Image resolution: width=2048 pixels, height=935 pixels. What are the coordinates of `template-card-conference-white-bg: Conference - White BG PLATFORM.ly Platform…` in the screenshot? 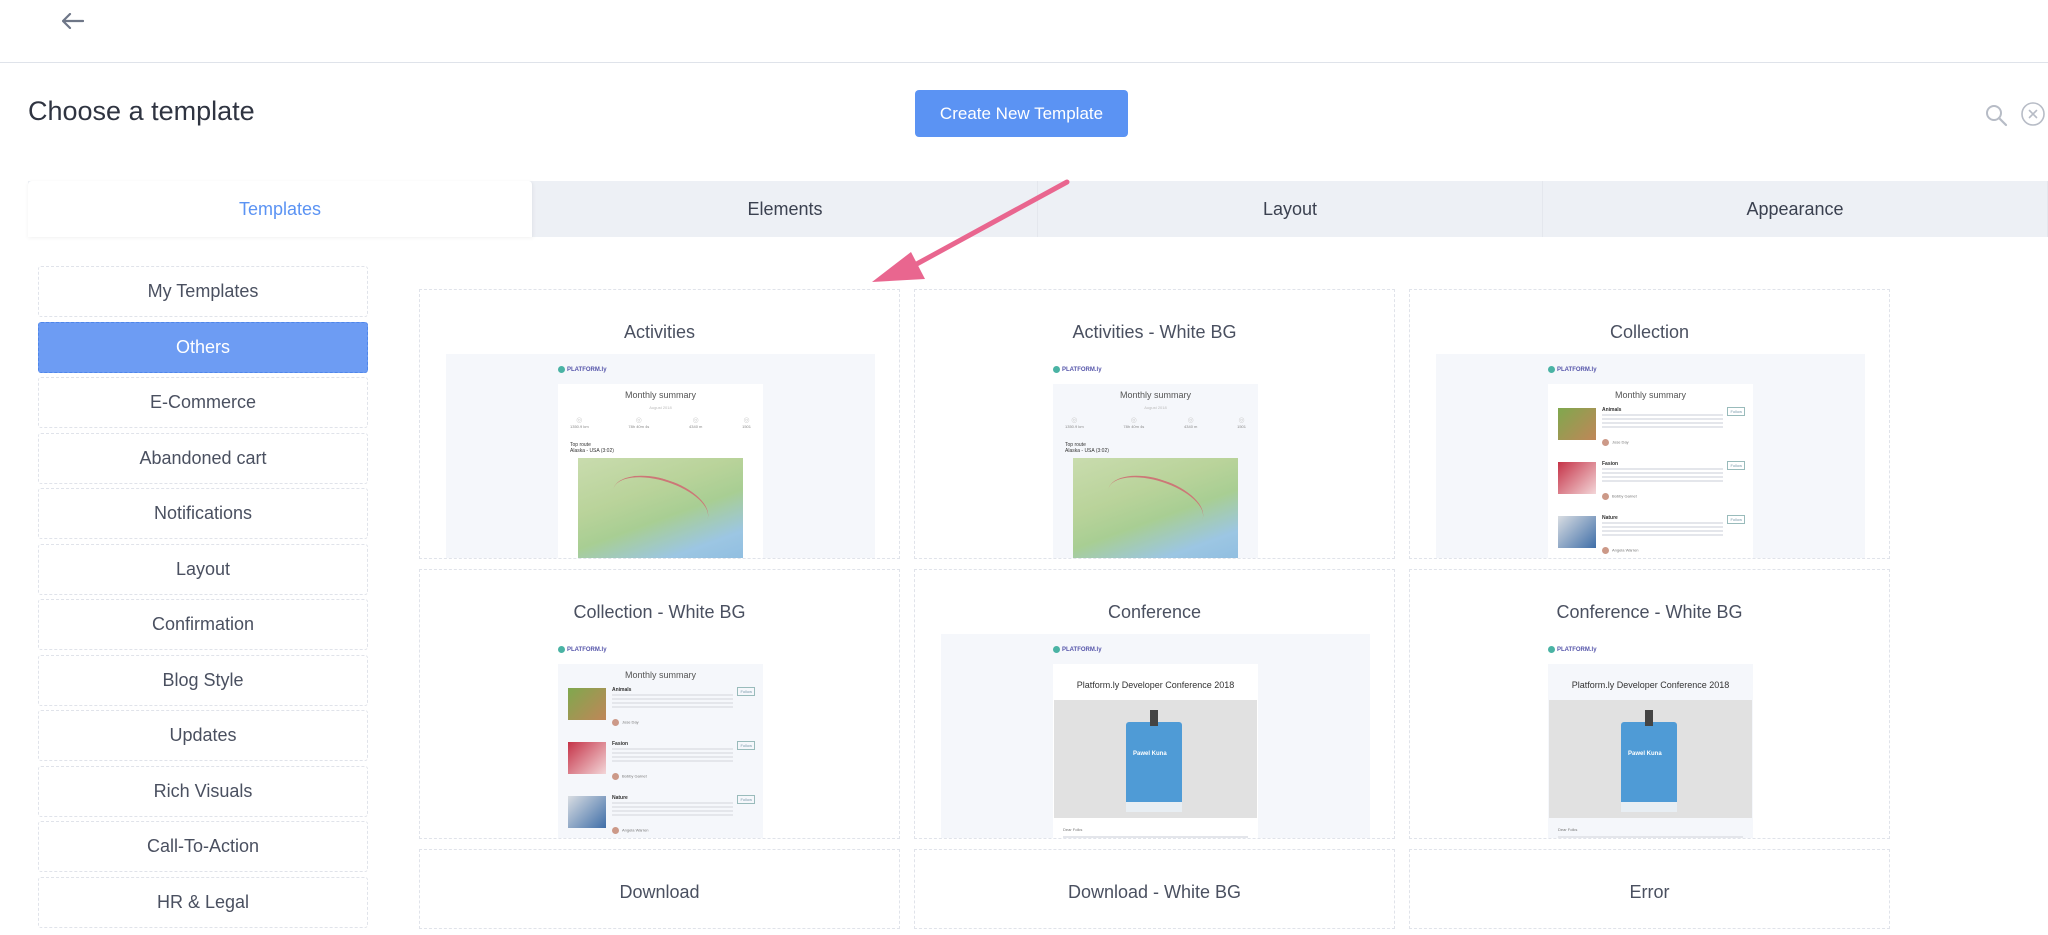 It's located at (1649, 704).